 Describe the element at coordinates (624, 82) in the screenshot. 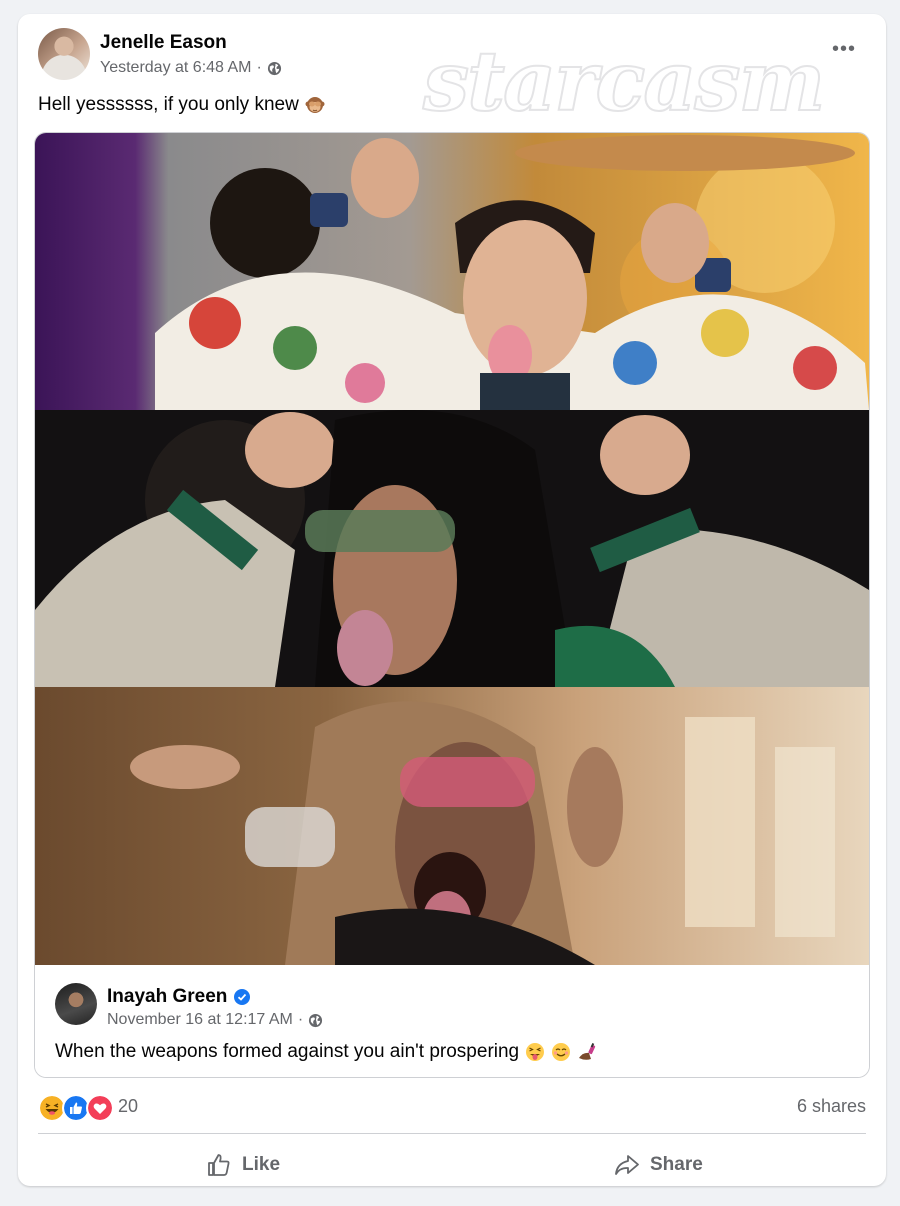

I see `starcasm-watermark: starcasm` at that location.